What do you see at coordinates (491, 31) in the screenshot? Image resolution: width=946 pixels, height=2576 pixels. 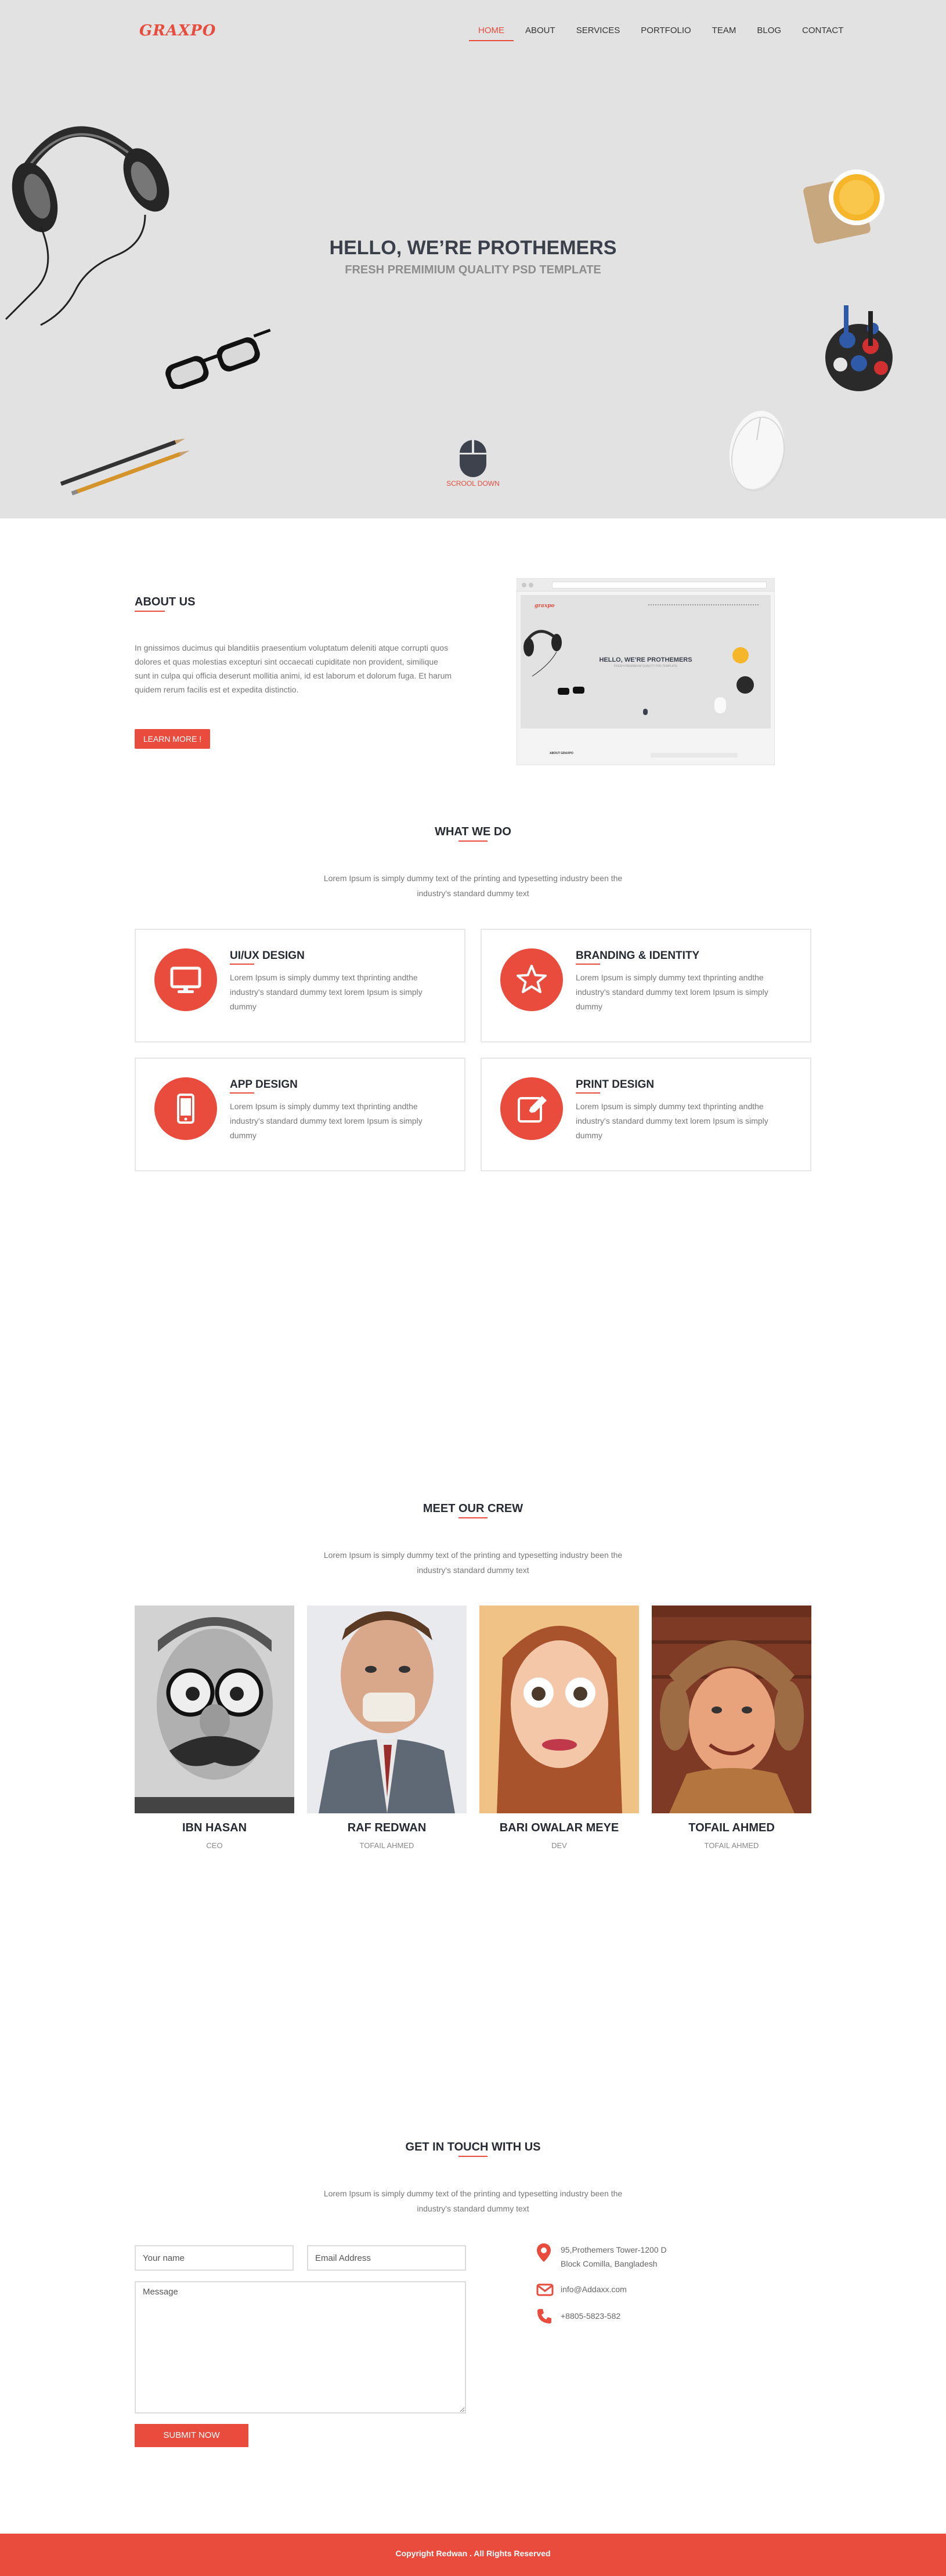 I see `nav-home: HOME` at bounding box center [491, 31].